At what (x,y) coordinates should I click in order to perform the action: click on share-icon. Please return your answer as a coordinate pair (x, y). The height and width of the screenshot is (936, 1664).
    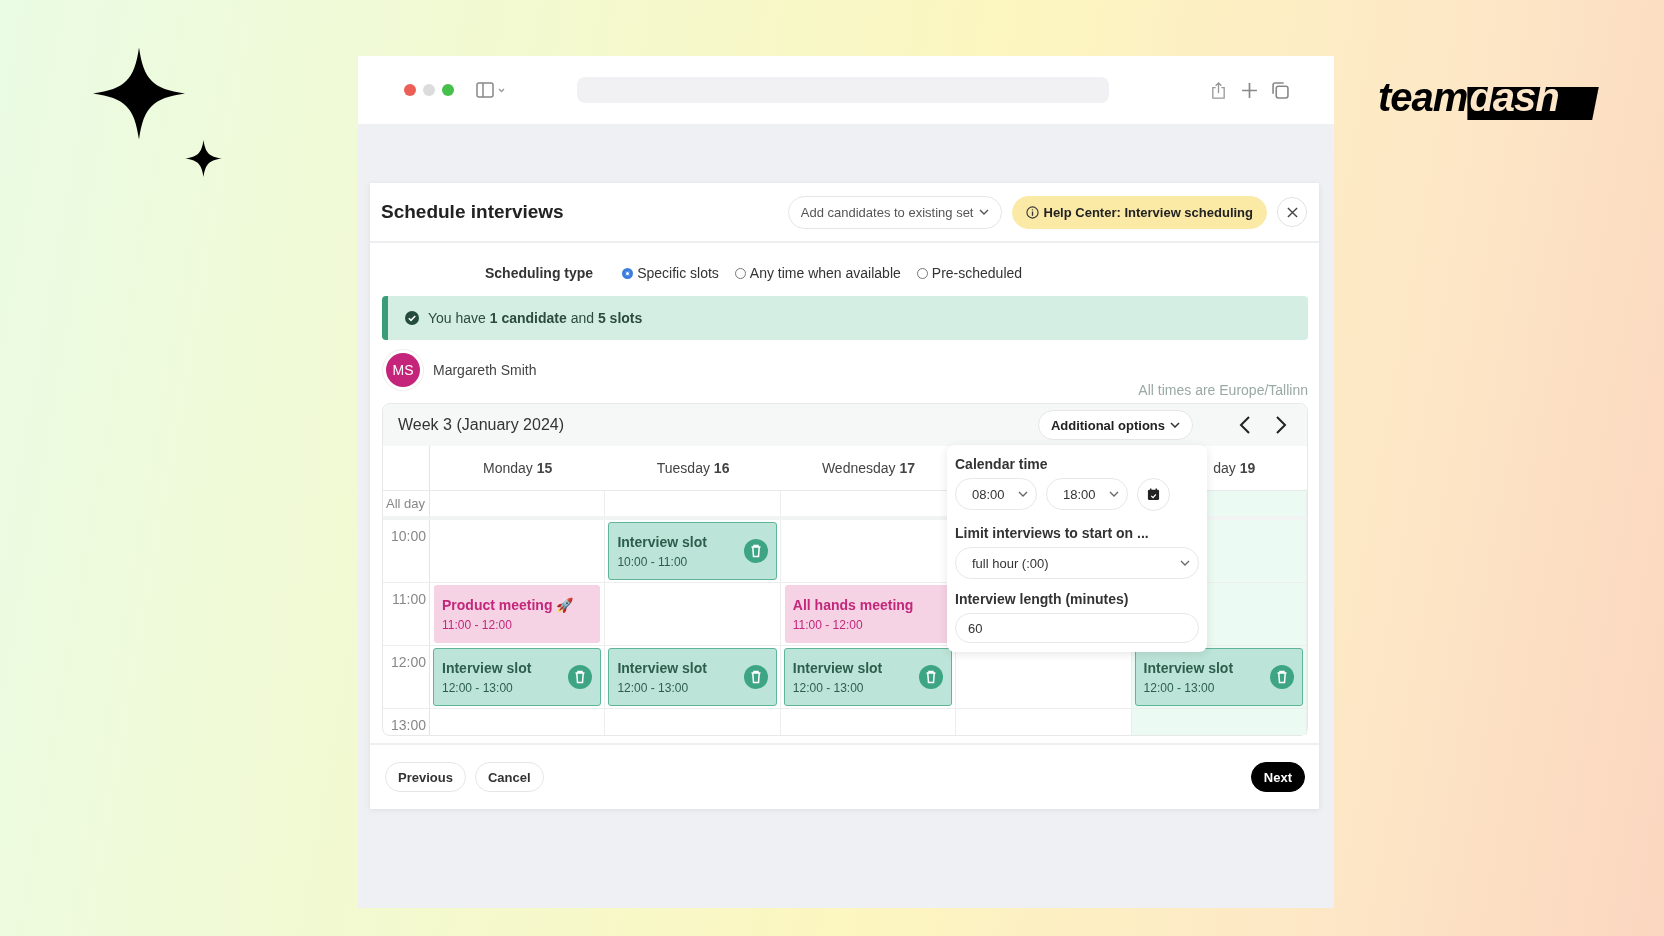
    Looking at the image, I should click on (1218, 90).